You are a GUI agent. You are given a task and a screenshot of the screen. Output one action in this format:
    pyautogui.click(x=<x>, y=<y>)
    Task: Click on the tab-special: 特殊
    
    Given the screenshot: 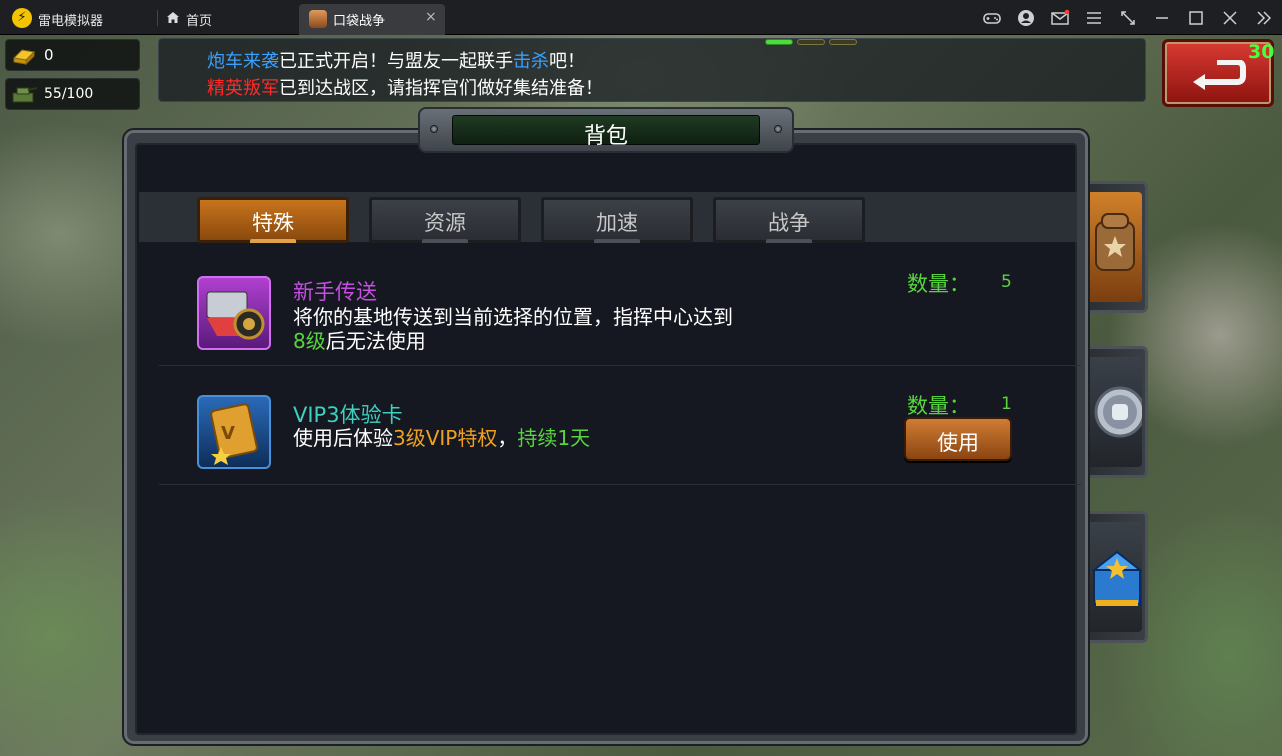 What is the action you would take?
    pyautogui.click(x=273, y=220)
    